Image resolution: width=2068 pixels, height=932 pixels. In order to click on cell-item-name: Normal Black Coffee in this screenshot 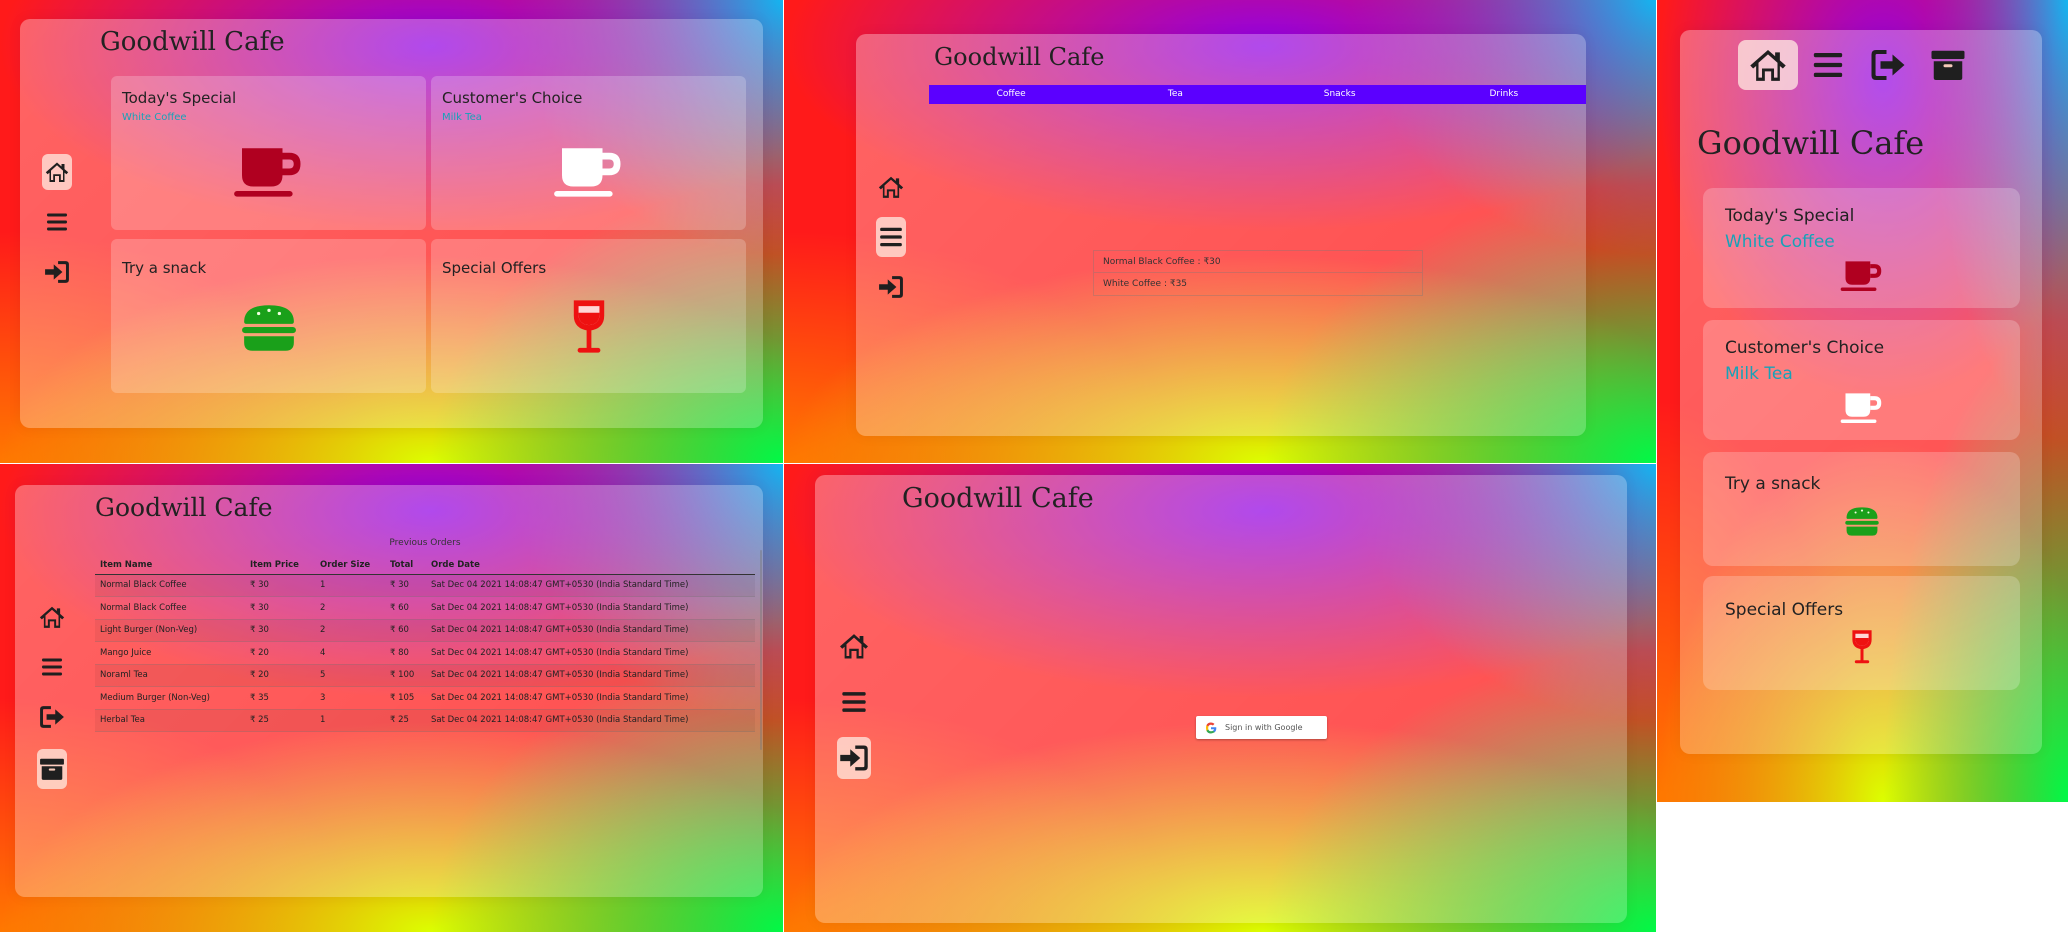, I will do `click(143, 585)`.